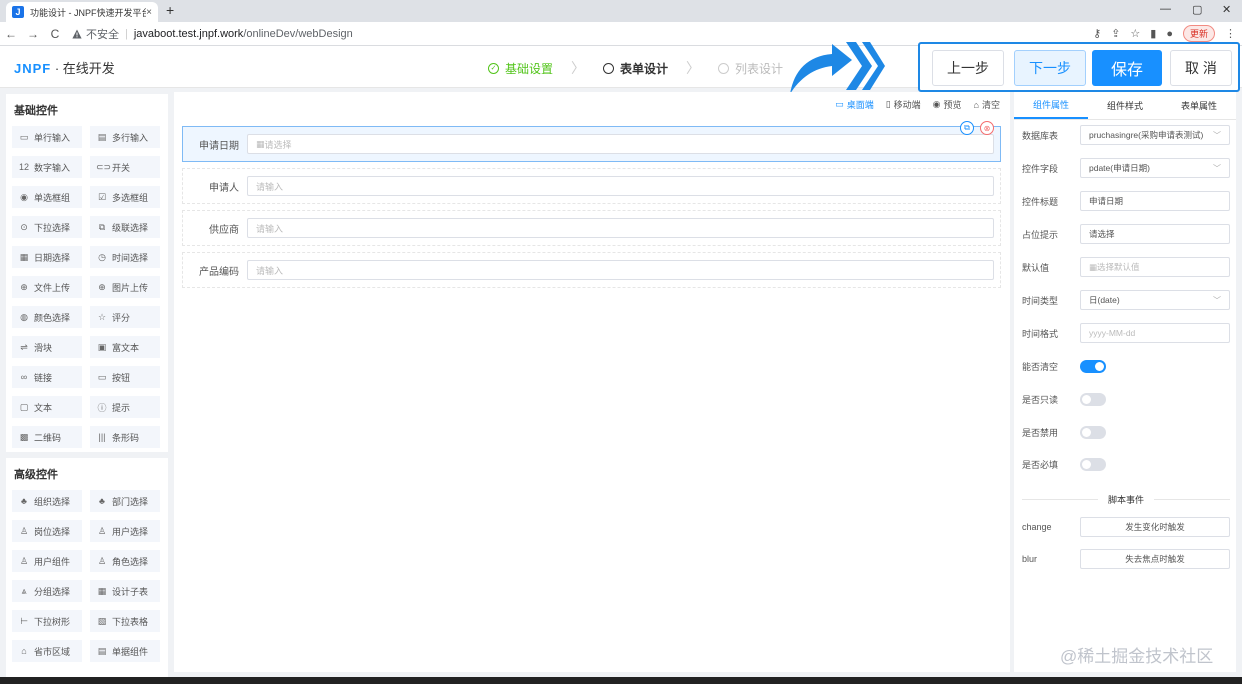  I want to click on component-item: ♣ 组织选择, so click(47, 501).